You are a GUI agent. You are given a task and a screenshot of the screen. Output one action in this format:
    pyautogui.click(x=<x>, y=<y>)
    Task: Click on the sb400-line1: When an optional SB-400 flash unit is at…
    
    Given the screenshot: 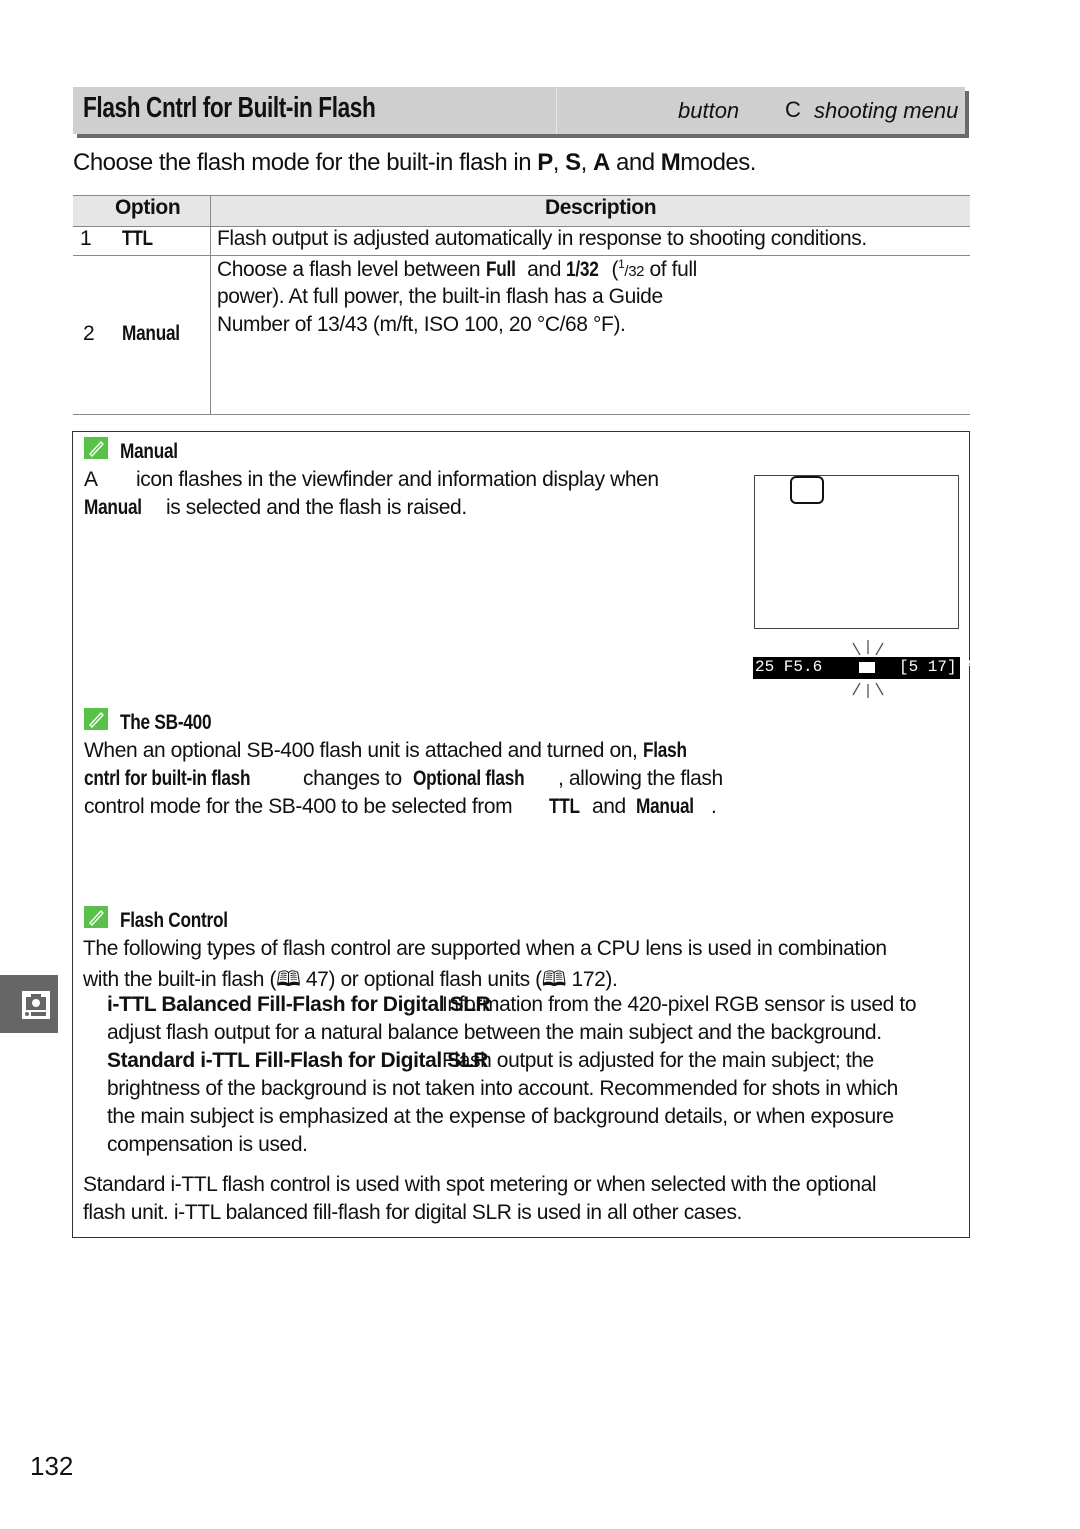 What is the action you would take?
    pyautogui.click(x=390, y=751)
    